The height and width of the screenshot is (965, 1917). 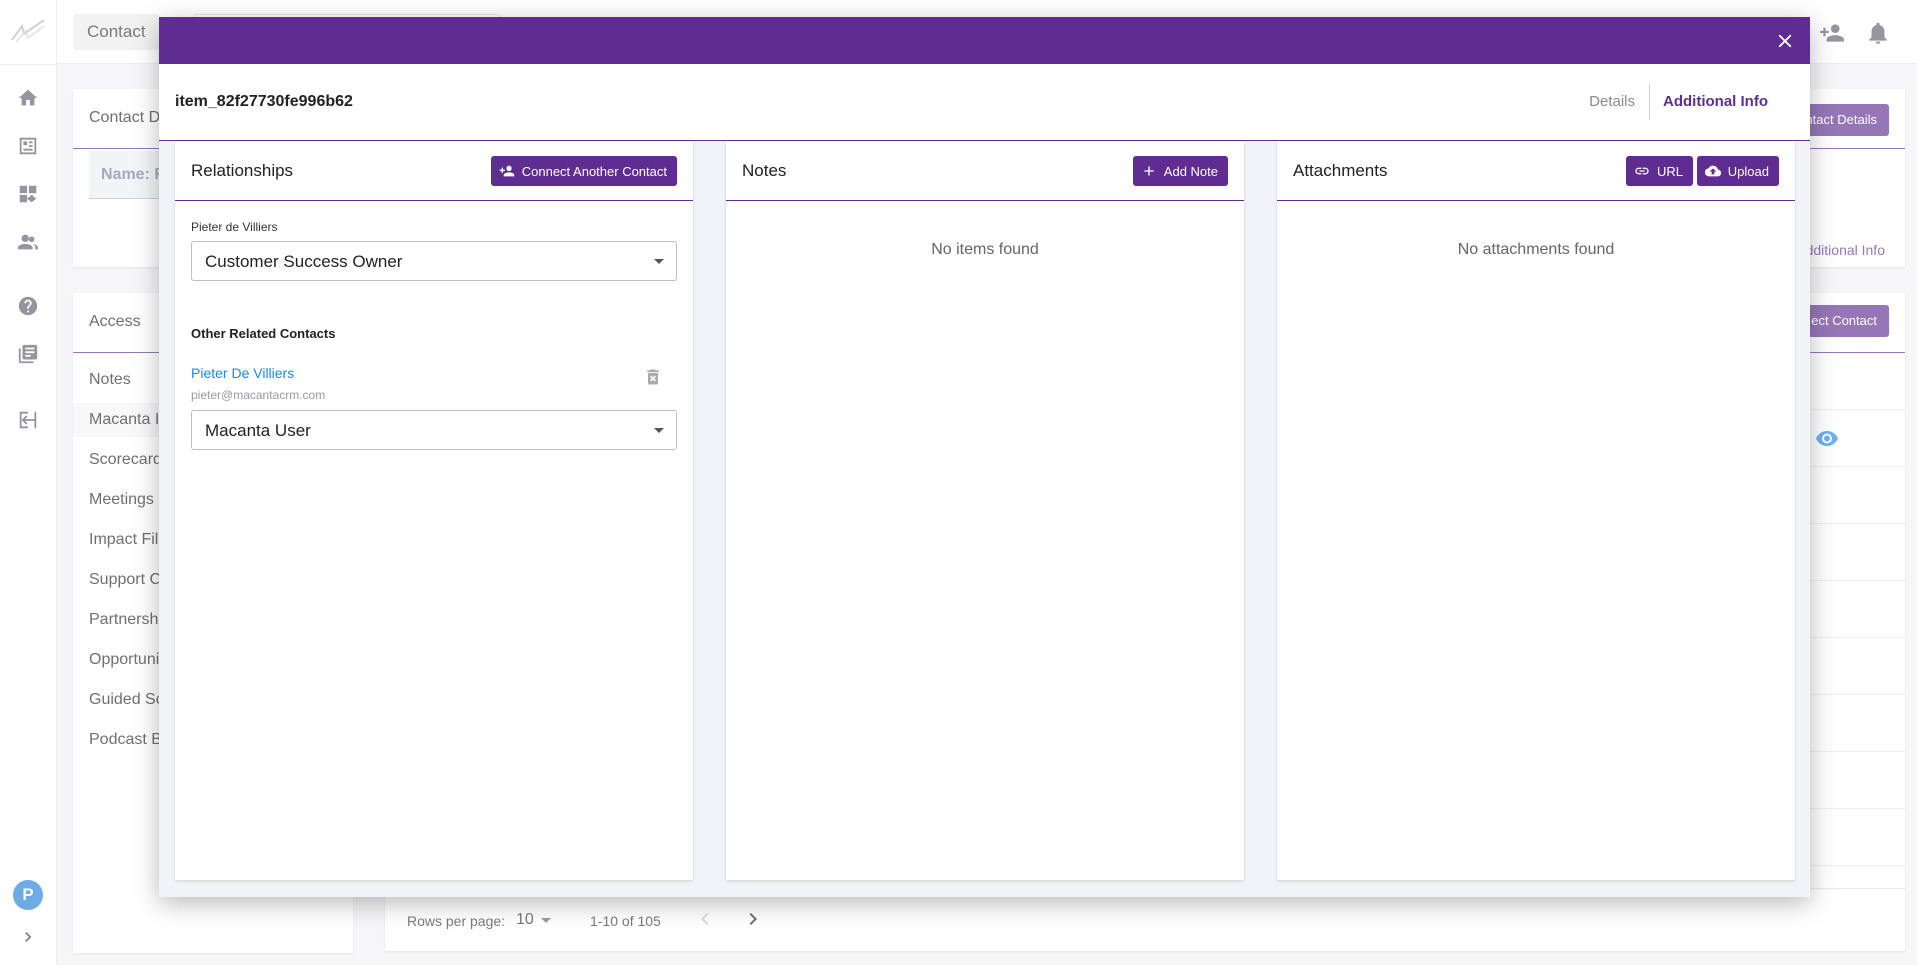 What do you see at coordinates (1642, 171) in the screenshot?
I see `link-icon` at bounding box center [1642, 171].